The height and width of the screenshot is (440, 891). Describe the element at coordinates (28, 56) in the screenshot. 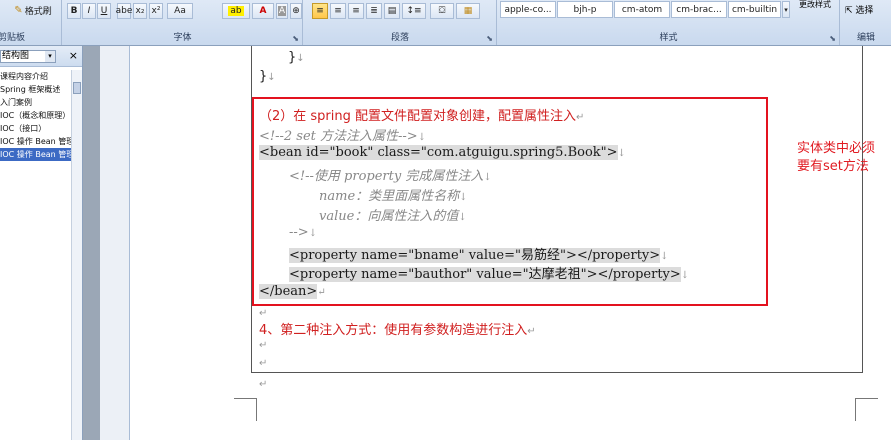

I see `nav-view-select: 结构图 ▾` at that location.